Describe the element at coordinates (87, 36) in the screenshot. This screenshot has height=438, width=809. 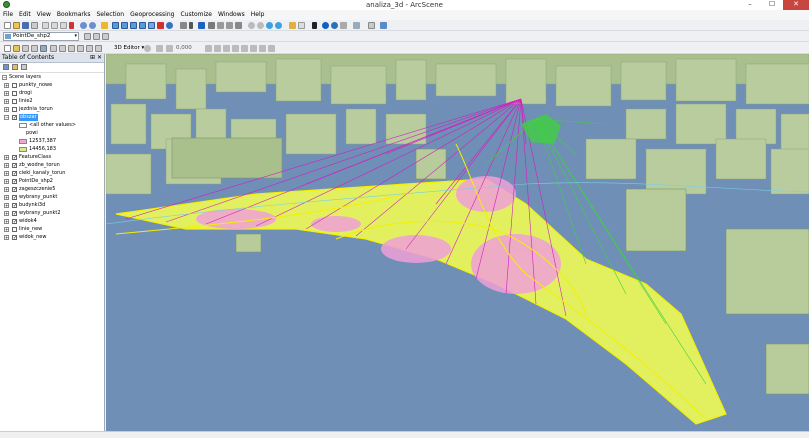
I see `layer-properties-icon` at that location.